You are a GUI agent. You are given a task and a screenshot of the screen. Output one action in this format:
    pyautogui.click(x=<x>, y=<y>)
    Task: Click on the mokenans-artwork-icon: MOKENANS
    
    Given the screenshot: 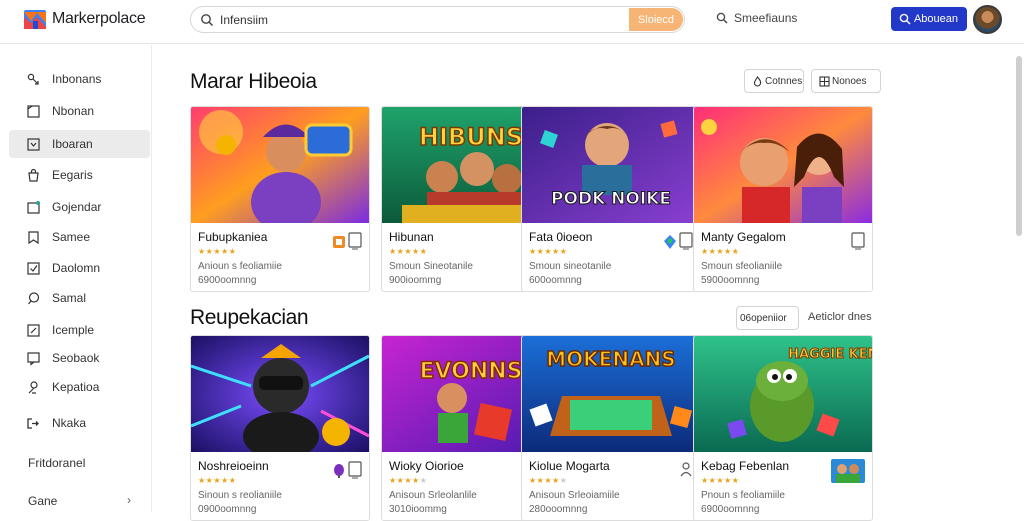 What is the action you would take?
    pyautogui.click(x=611, y=394)
    